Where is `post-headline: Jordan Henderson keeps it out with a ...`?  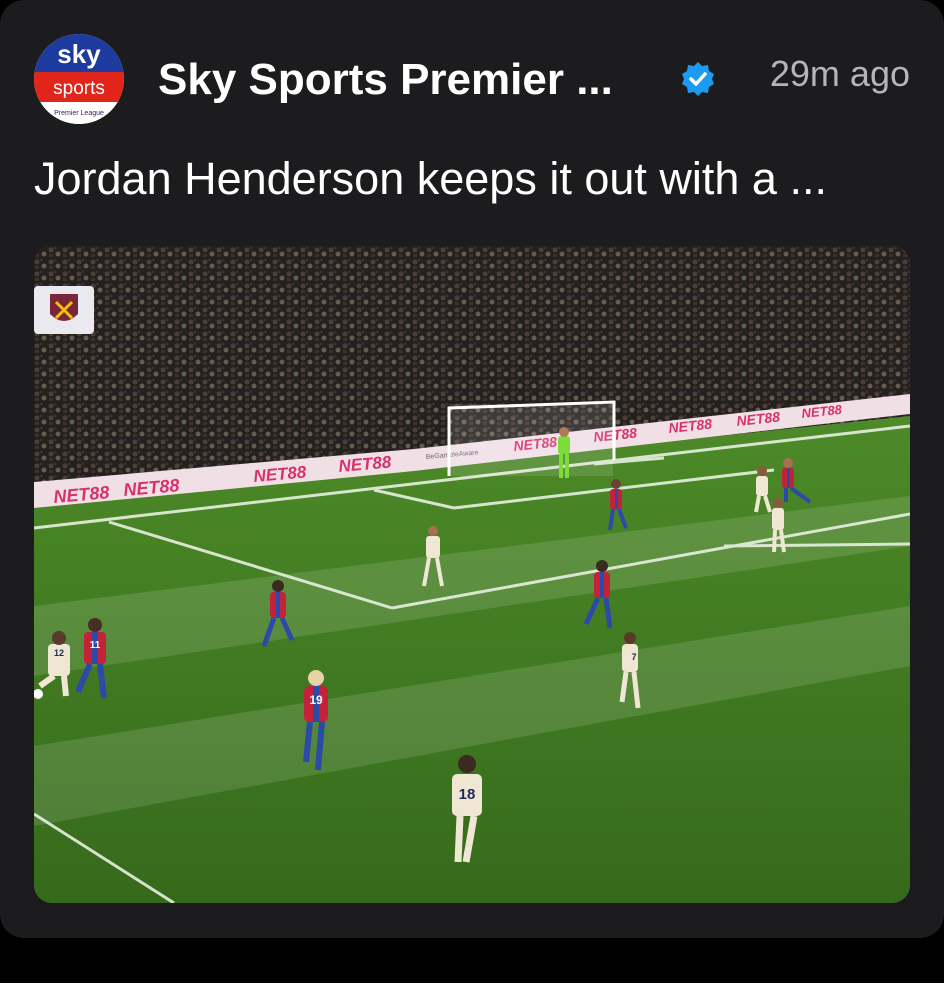 post-headline: Jordan Henderson keeps it out with a ... is located at coordinates (430, 179).